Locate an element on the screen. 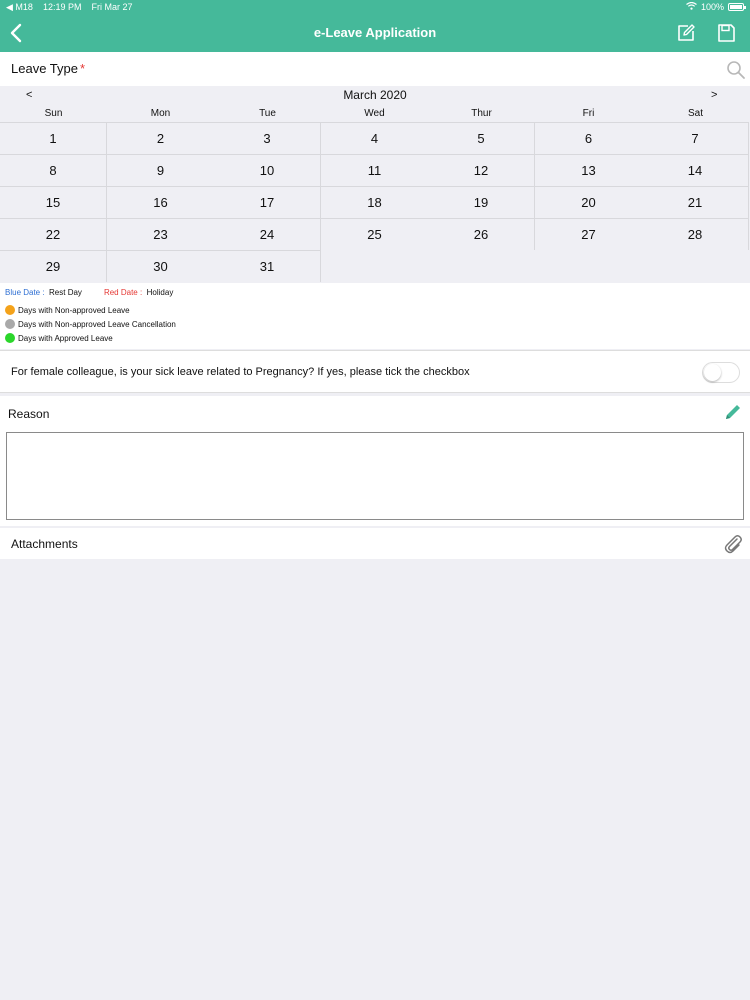 This screenshot has height=1000, width=750. calendar-day: 10 is located at coordinates (267, 170).